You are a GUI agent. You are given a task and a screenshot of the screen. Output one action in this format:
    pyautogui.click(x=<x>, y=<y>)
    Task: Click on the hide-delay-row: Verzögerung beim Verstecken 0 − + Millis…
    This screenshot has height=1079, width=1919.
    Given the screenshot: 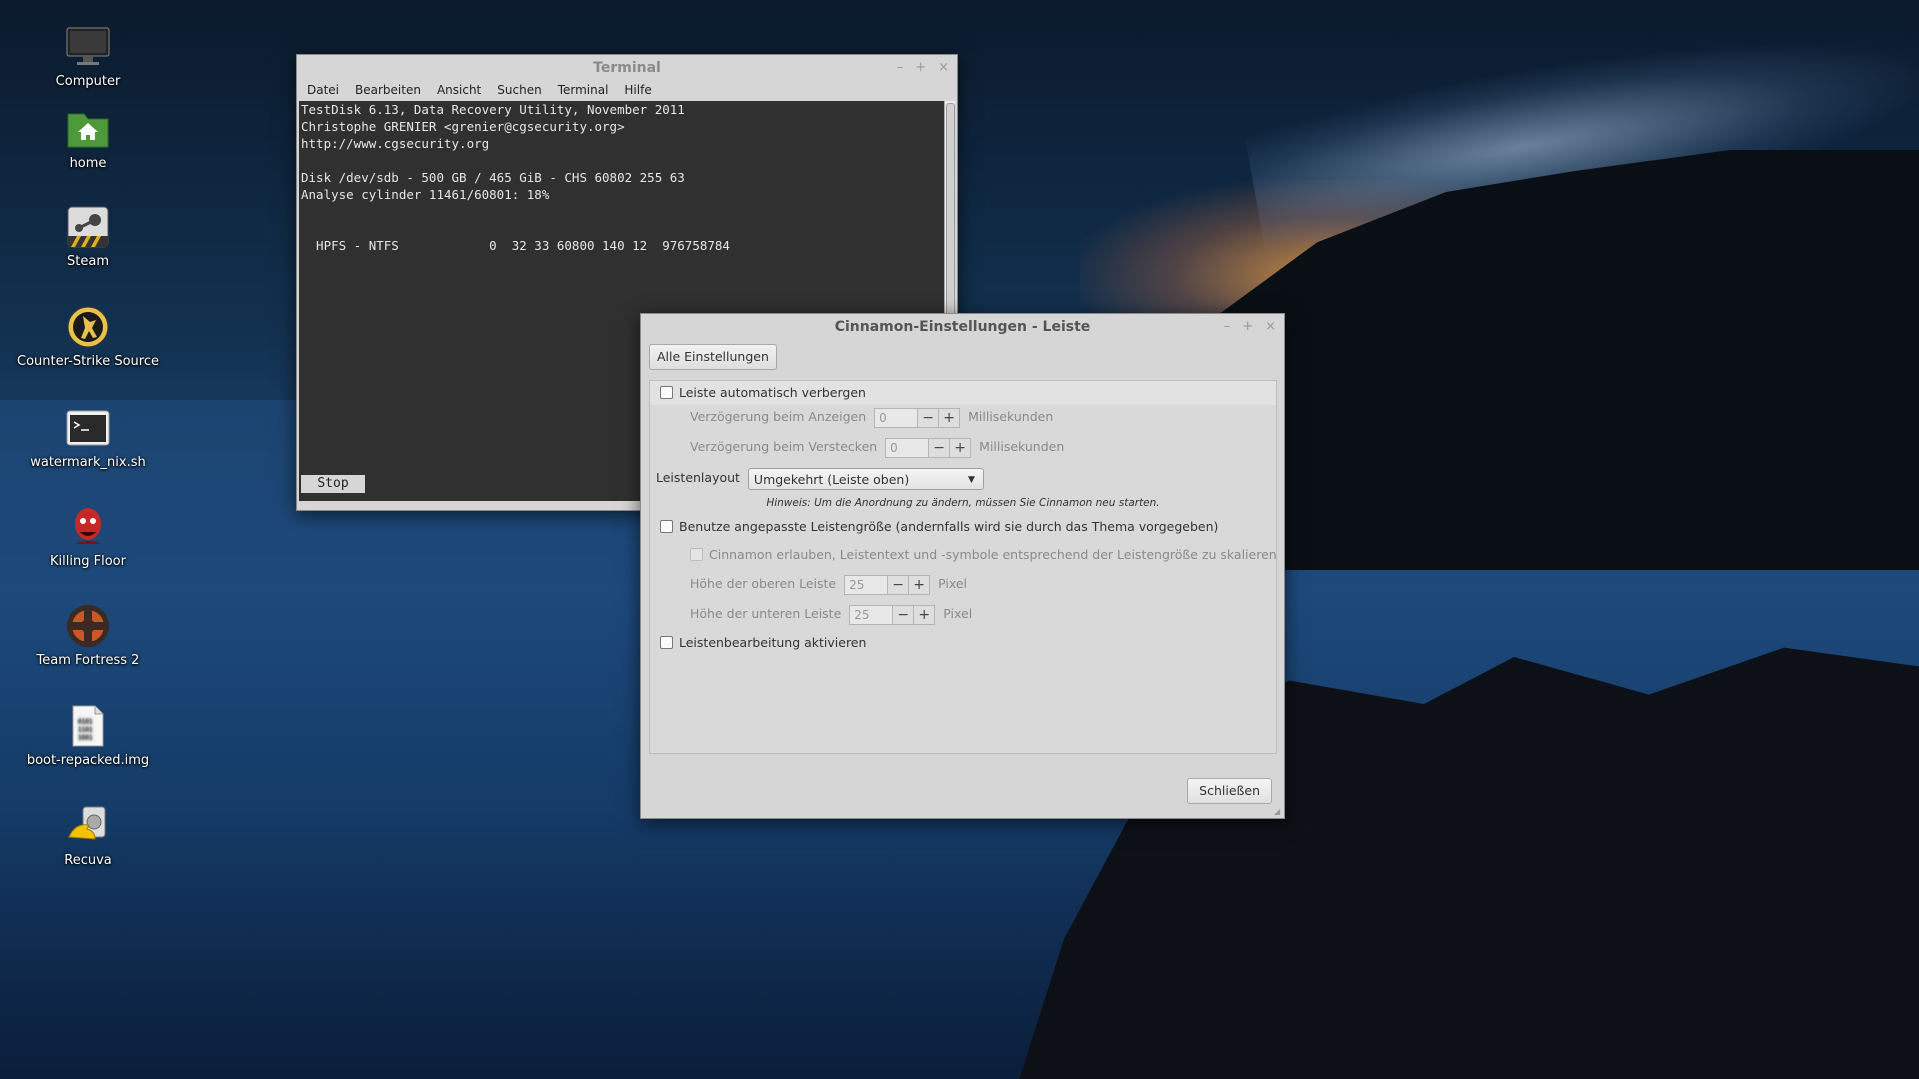 What is the action you would take?
    pyautogui.click(x=877, y=447)
    